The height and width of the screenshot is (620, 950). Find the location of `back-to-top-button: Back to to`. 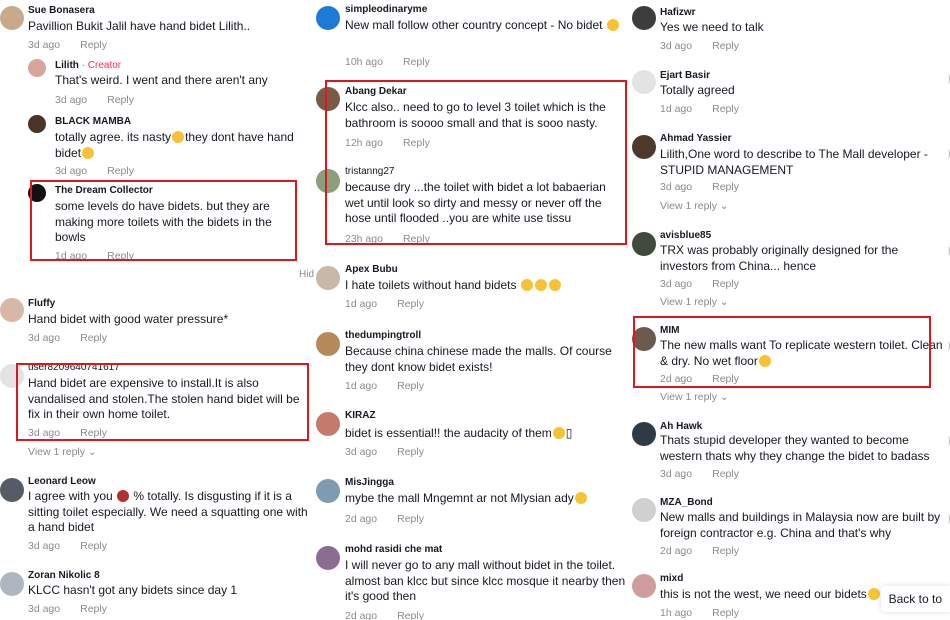

back-to-top-button: Back to to is located at coordinates (915, 599).